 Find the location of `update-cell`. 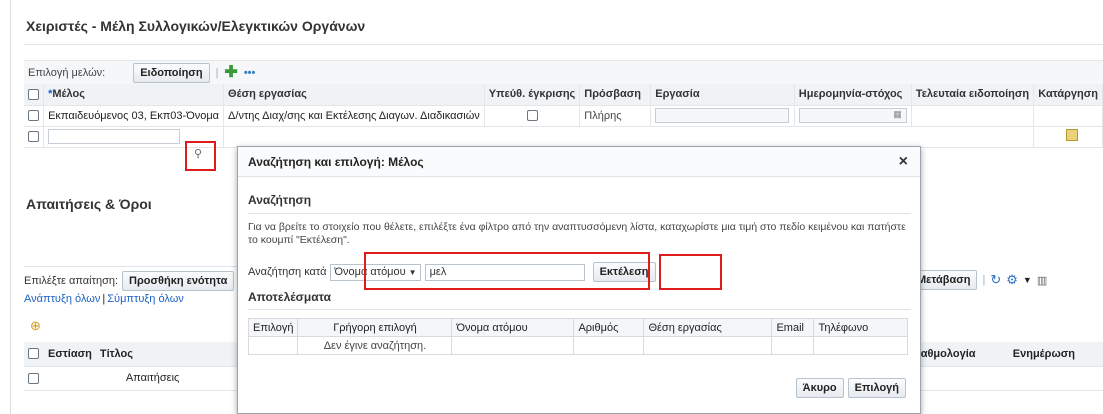

update-cell is located at coordinates (1047, 378).